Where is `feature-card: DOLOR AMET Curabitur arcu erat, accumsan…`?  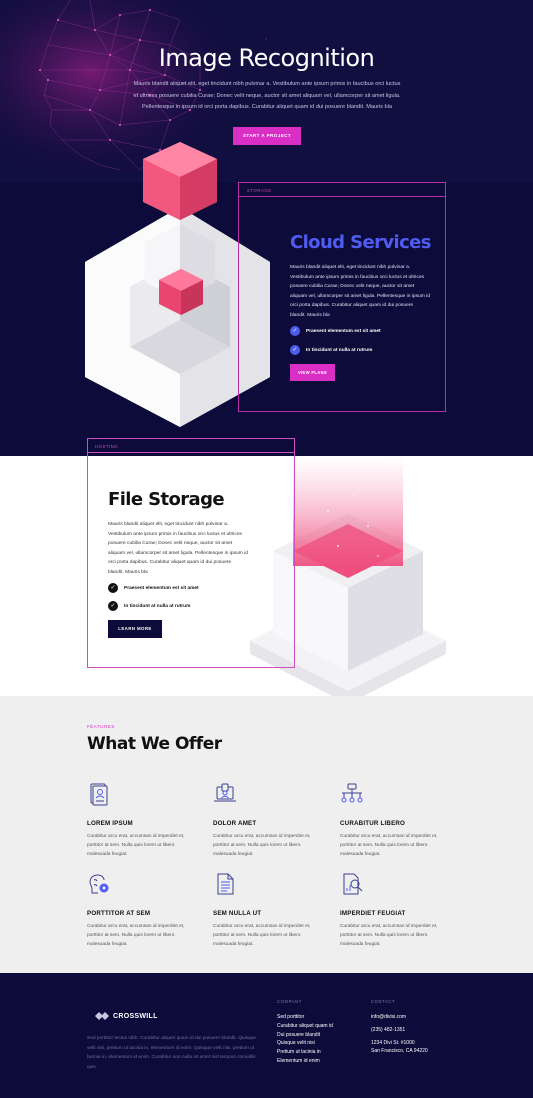 feature-card: DOLOR AMET Curabitur arcu erat, accumsan… is located at coordinates (268, 821).